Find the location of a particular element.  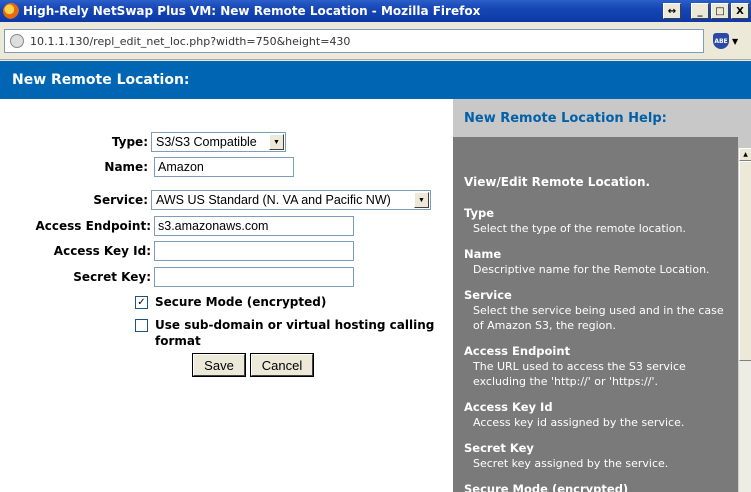

resize-icon: ↔ is located at coordinates (672, 11).